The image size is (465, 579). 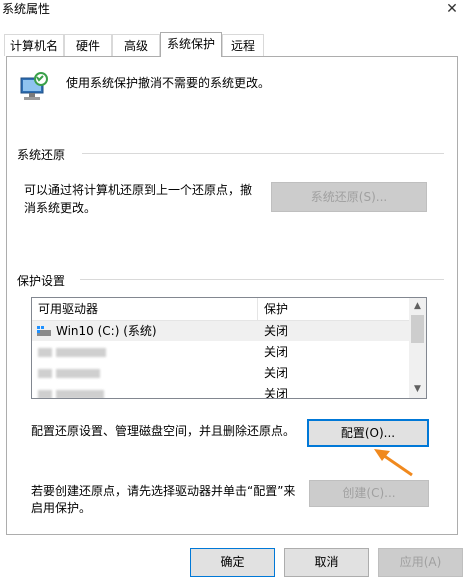 What do you see at coordinates (168, 83) in the screenshot?
I see `intro-text: 使用系统保护撤消不需要的系统更改。` at bounding box center [168, 83].